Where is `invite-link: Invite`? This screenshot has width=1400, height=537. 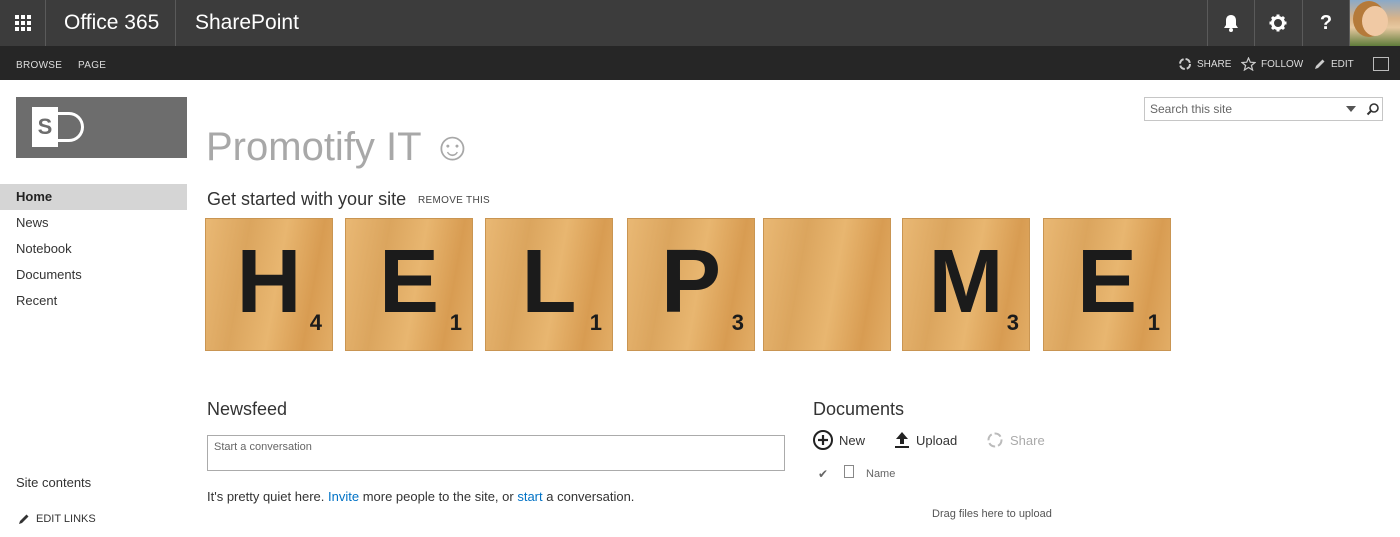 invite-link: Invite is located at coordinates (343, 496).